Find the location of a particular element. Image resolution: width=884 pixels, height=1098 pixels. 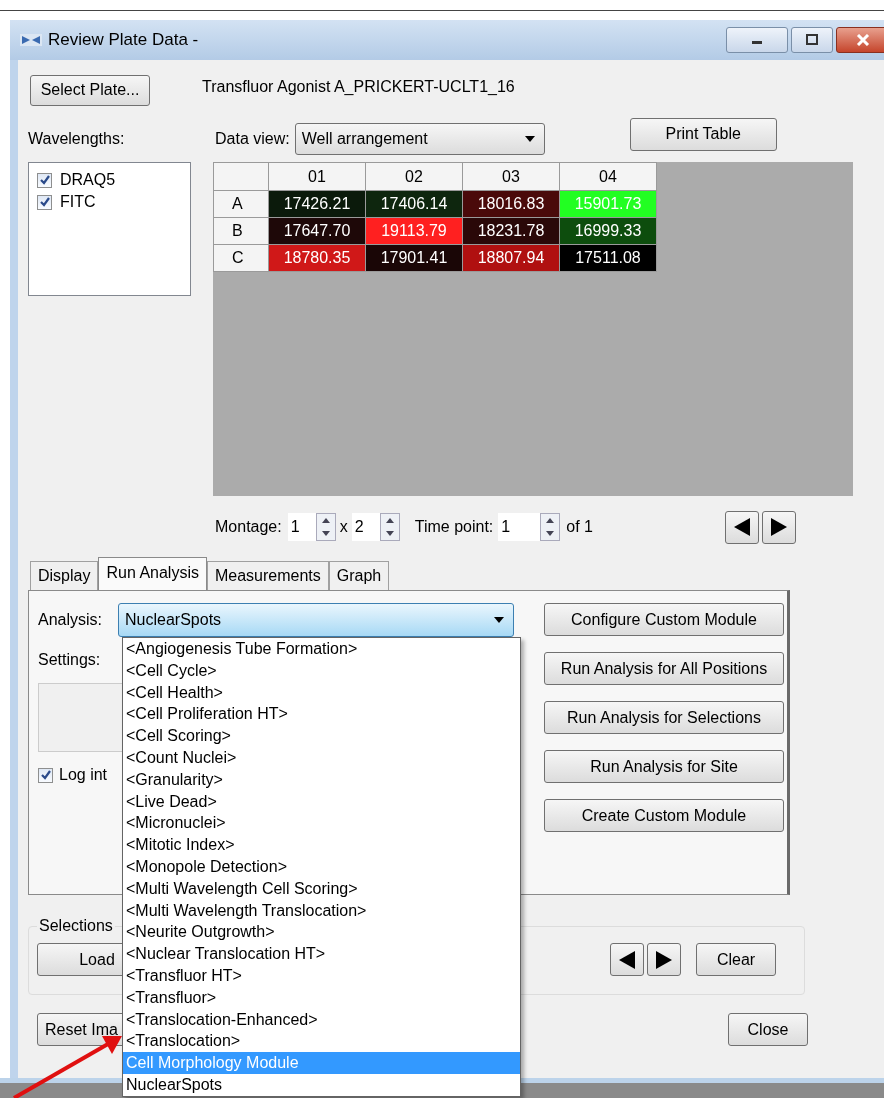

montage-label: Montage: is located at coordinates (248, 527).